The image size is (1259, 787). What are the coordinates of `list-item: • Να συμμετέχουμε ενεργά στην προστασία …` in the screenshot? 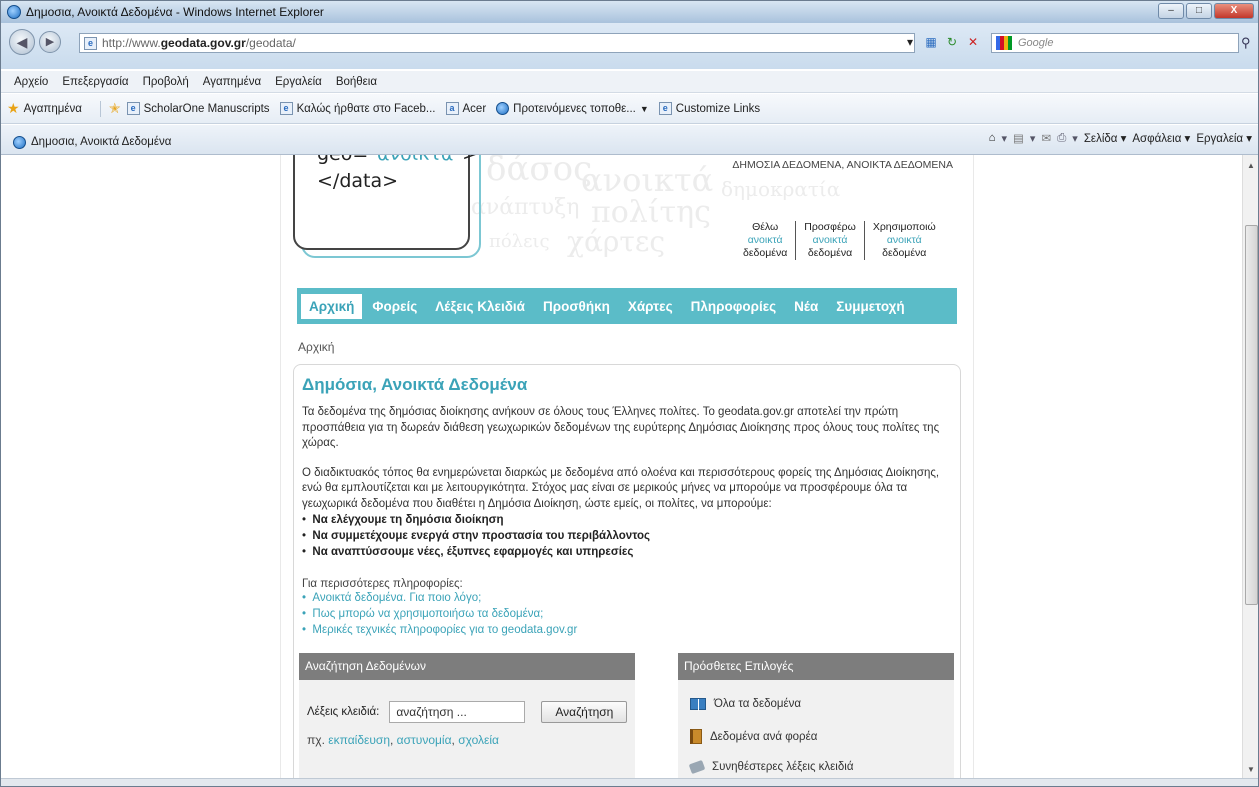 It's located at (476, 536).